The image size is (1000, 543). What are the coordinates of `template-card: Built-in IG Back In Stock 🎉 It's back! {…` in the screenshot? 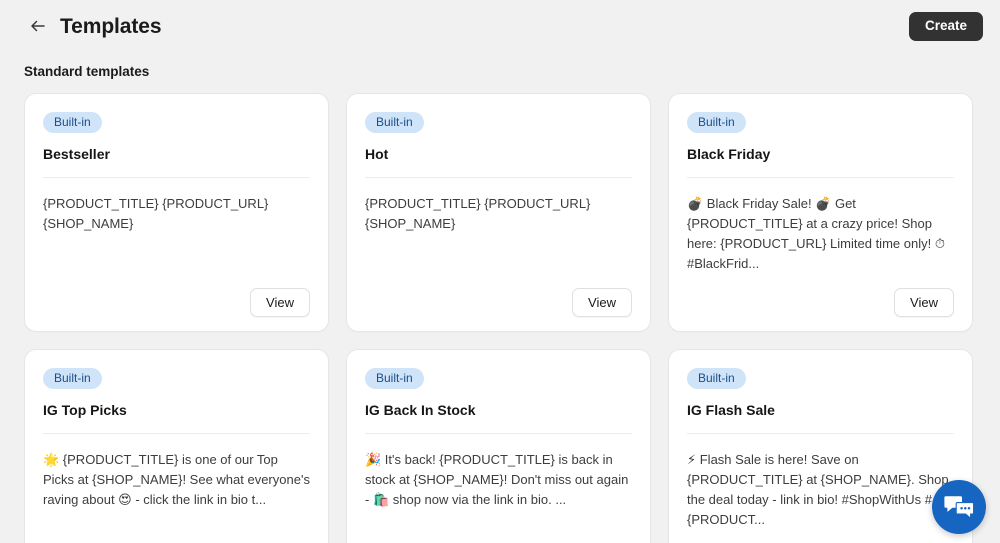 It's located at (498, 445).